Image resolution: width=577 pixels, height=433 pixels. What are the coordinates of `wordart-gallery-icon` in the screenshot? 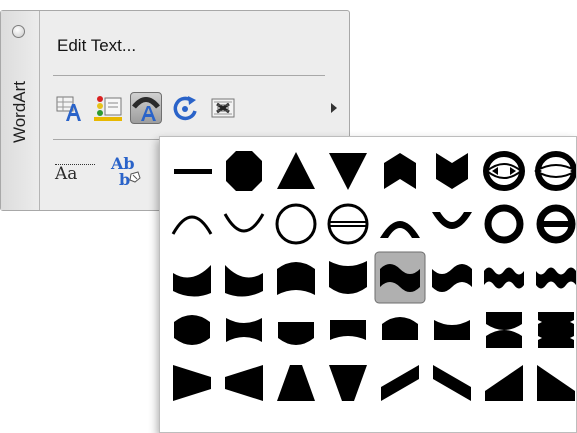 It's located at (68, 108).